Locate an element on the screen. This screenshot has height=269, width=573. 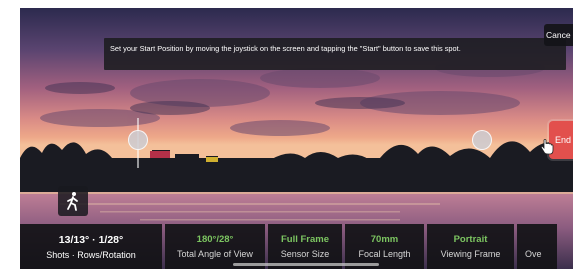
viewing-value: Portrait is located at coordinates (470, 239).